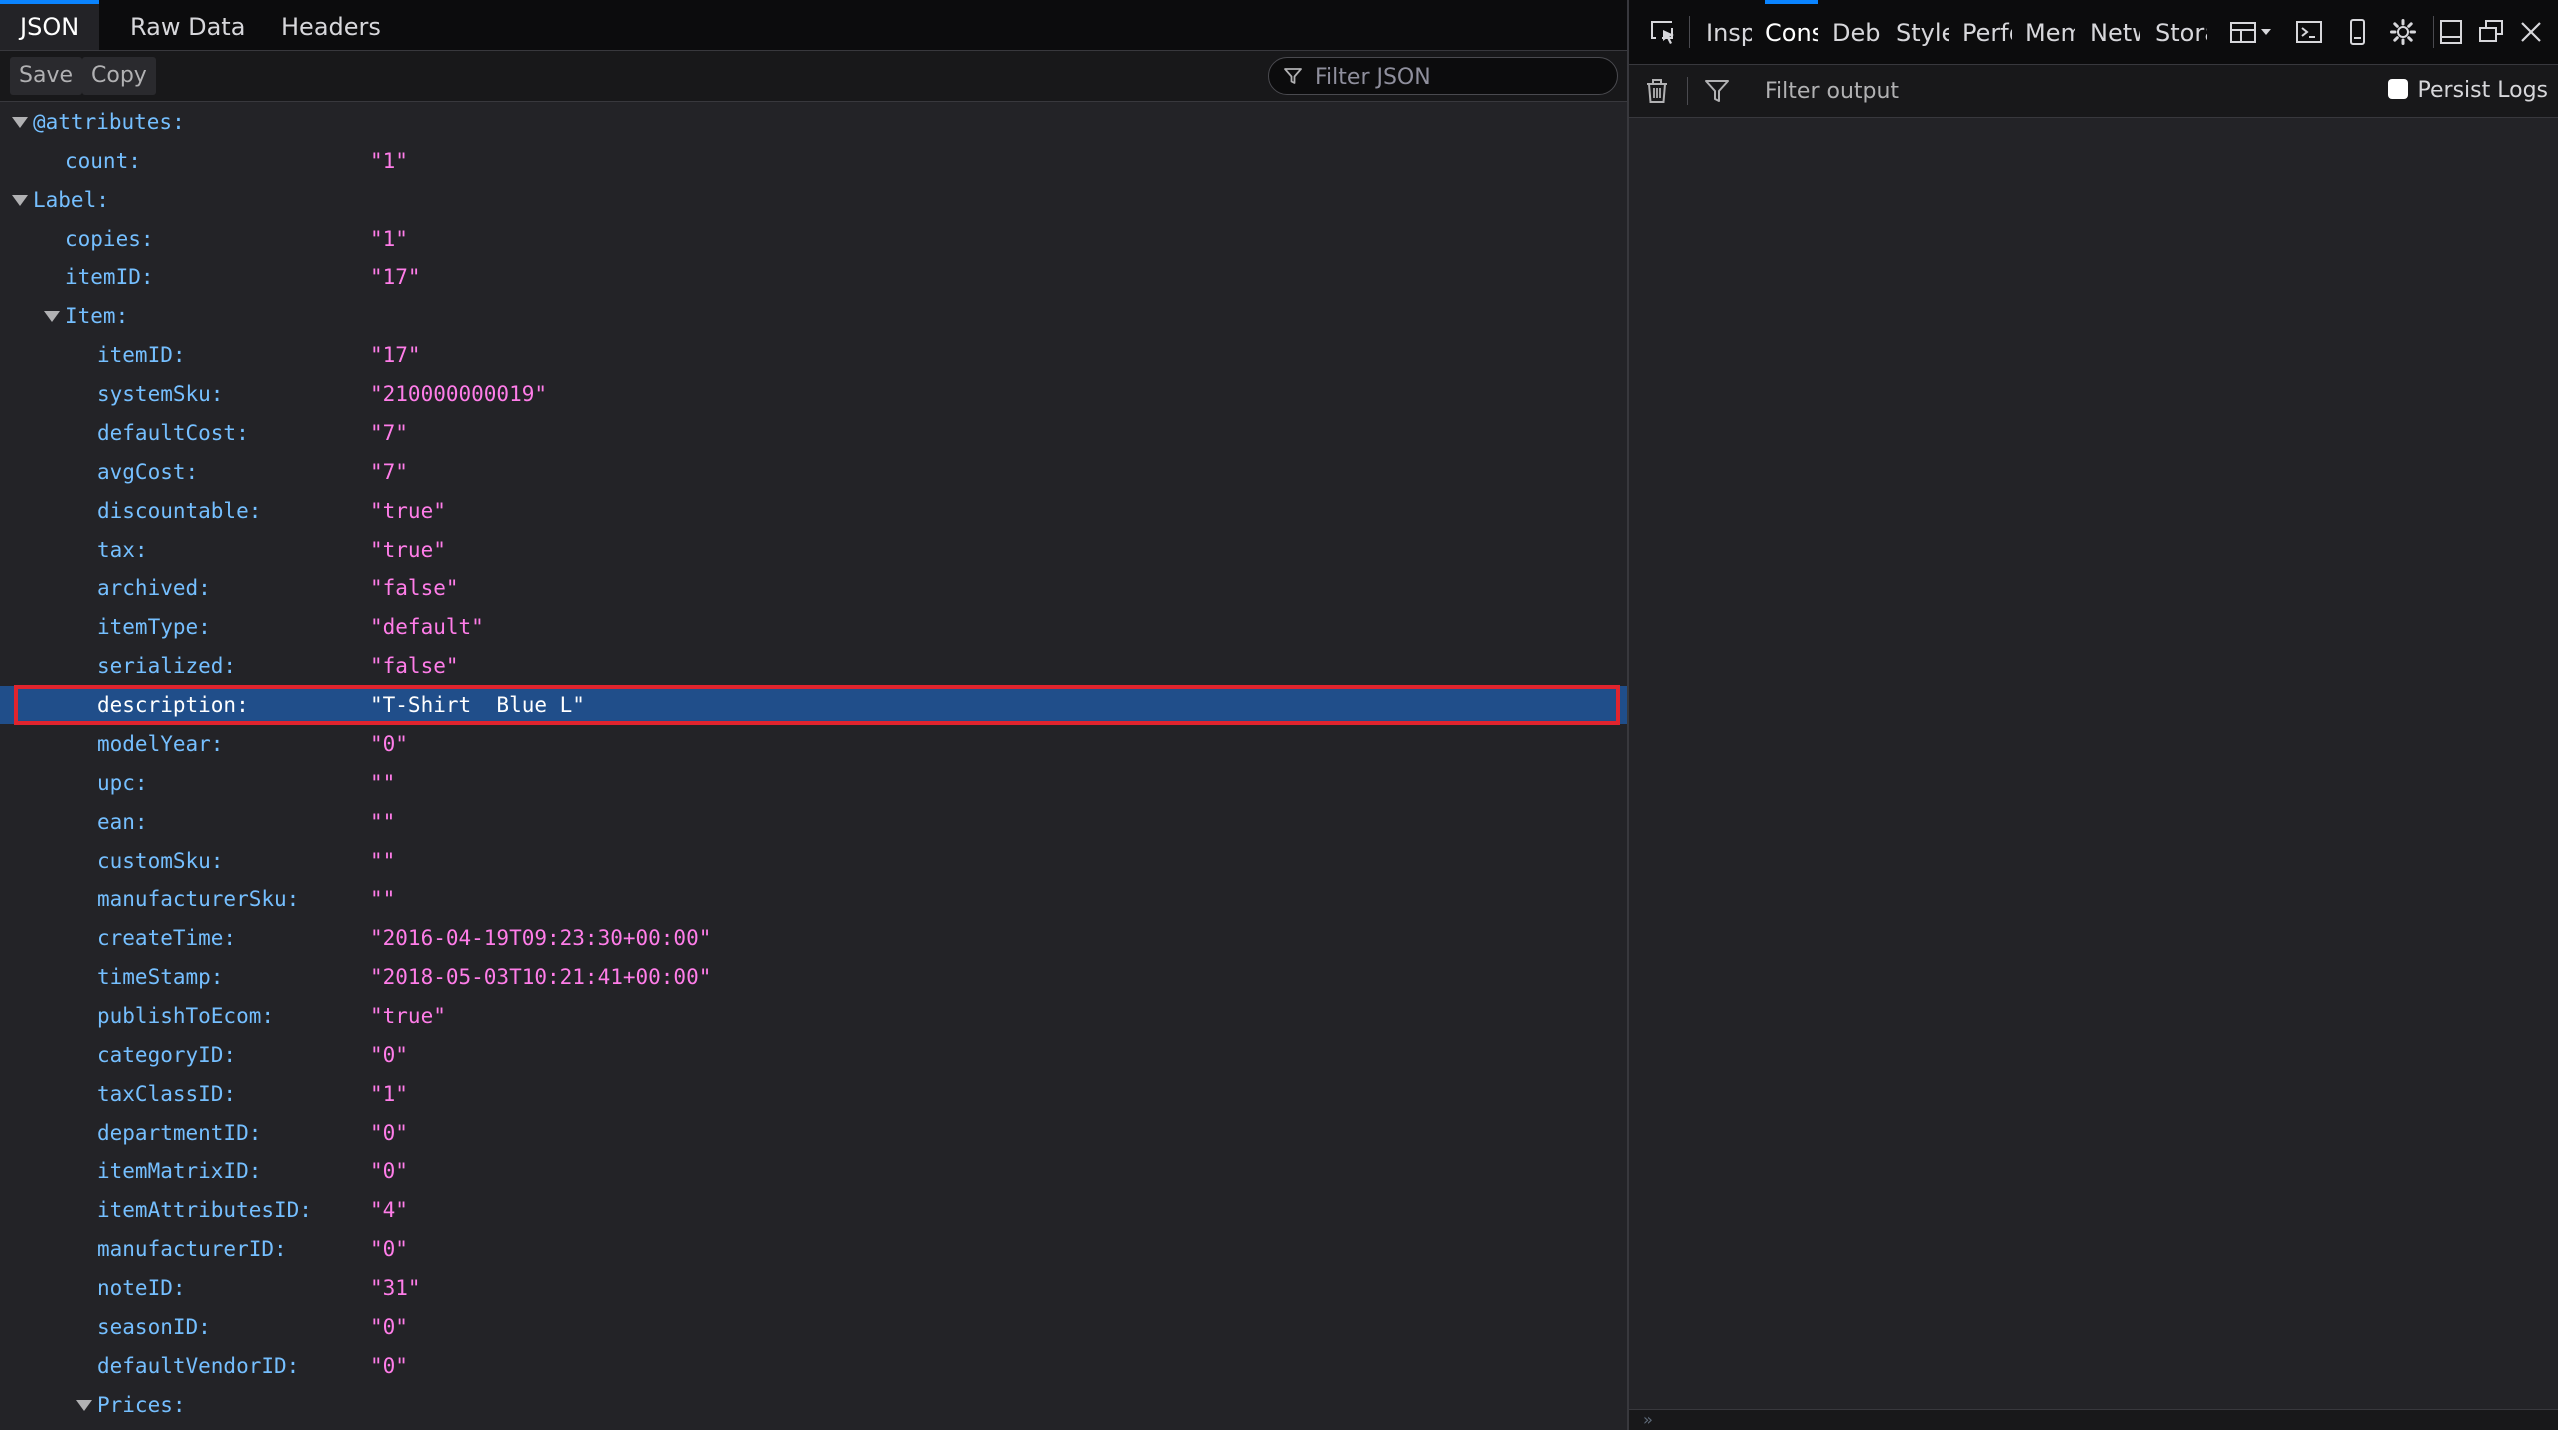 The image size is (2558, 1430). Describe the element at coordinates (1922, 32) in the screenshot. I see `tab-style-editor: Style` at that location.